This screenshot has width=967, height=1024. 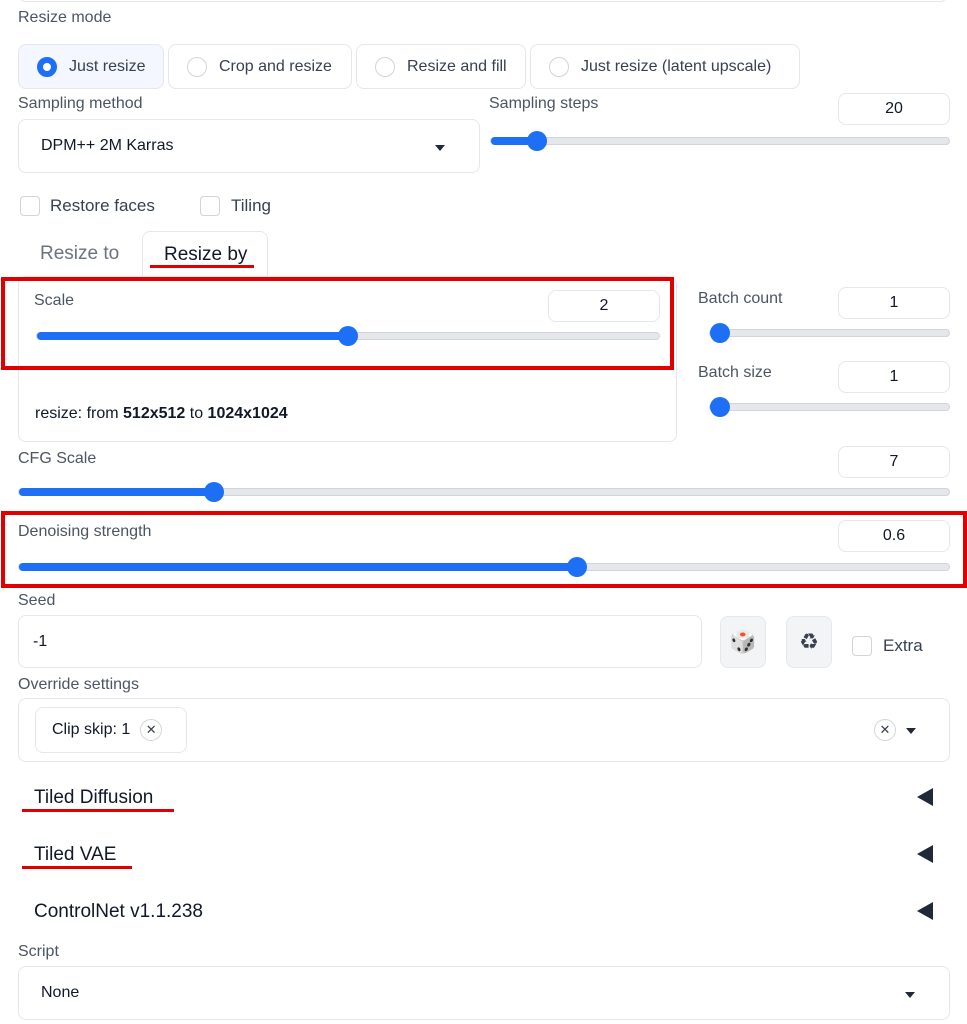 What do you see at coordinates (894, 462) in the screenshot?
I see `cfg-scale-input: 7` at bounding box center [894, 462].